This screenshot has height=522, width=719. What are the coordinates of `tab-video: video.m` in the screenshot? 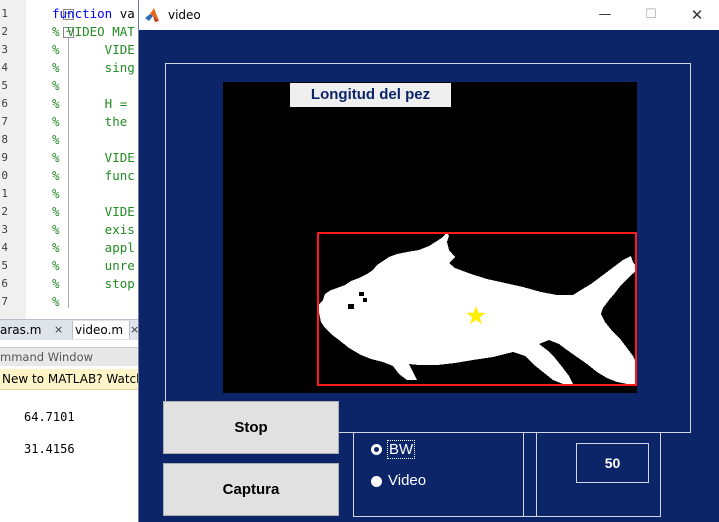 It's located at (101, 330).